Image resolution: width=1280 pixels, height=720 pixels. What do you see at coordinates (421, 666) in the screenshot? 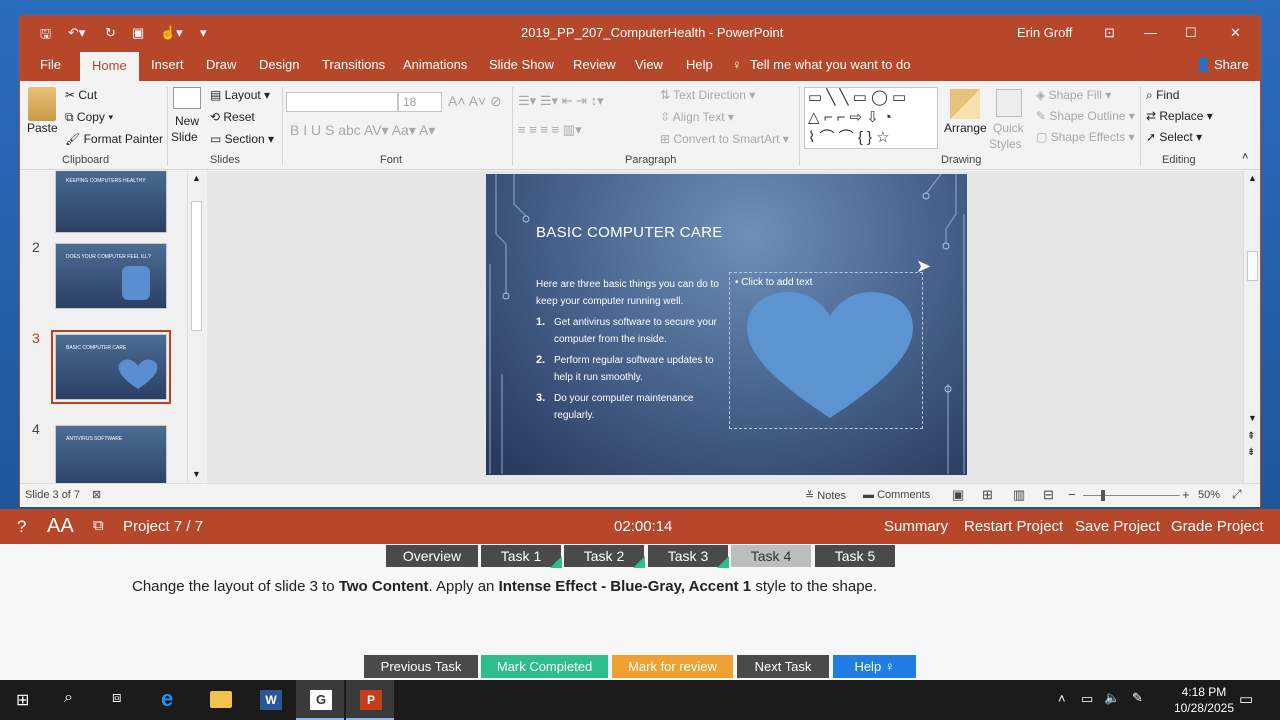
I see `previous-task-button: Previous Task` at bounding box center [421, 666].